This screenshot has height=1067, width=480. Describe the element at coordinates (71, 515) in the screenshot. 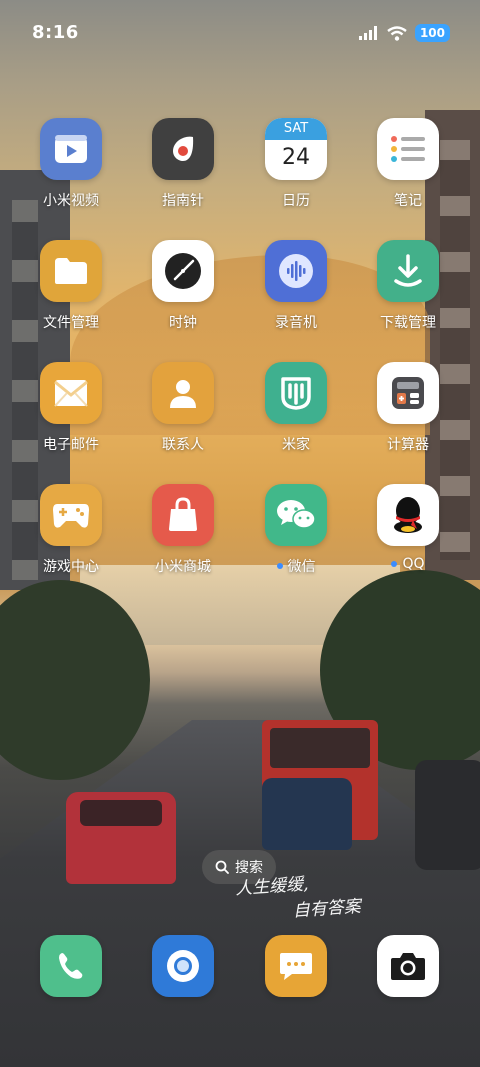

I see `gamepad-icon` at that location.